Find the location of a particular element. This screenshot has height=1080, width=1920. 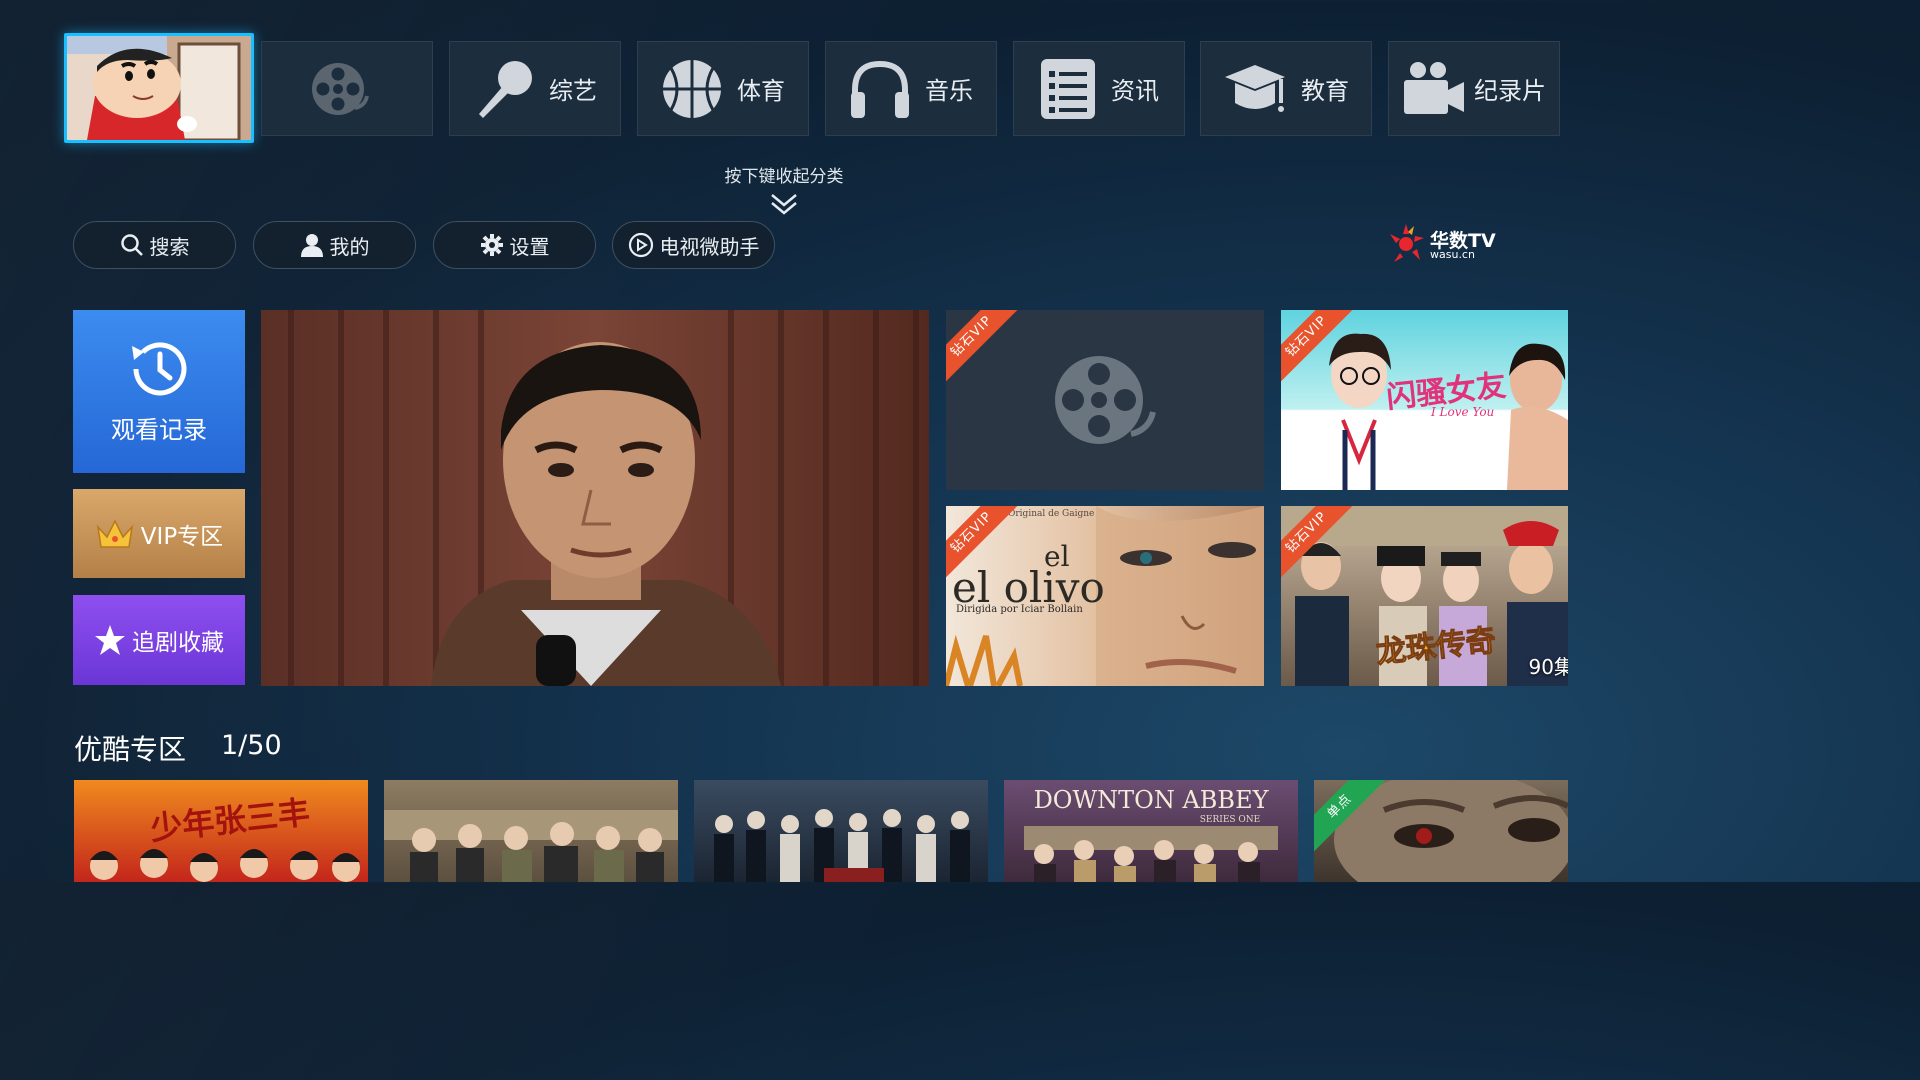

hero-video-frame is located at coordinates (595, 498).